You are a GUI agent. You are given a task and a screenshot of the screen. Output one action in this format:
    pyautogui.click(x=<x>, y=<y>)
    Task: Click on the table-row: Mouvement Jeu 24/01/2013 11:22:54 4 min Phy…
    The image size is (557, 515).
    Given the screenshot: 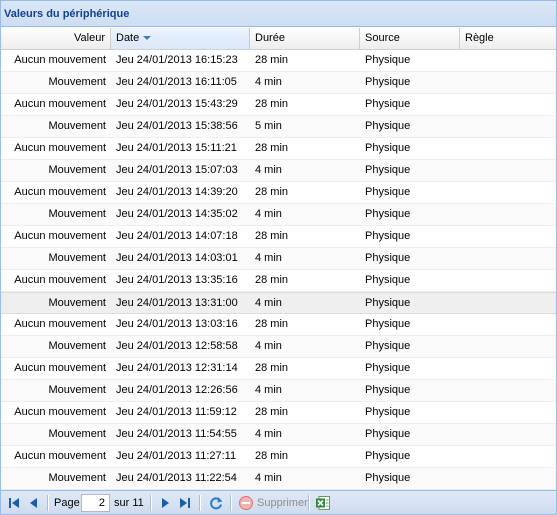 What is the action you would take?
    pyautogui.click(x=278, y=479)
    